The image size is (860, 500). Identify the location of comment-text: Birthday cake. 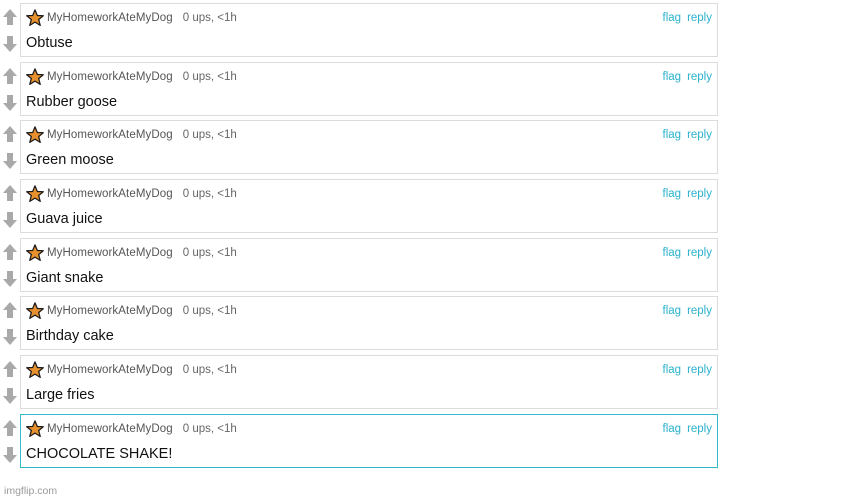
(70, 336).